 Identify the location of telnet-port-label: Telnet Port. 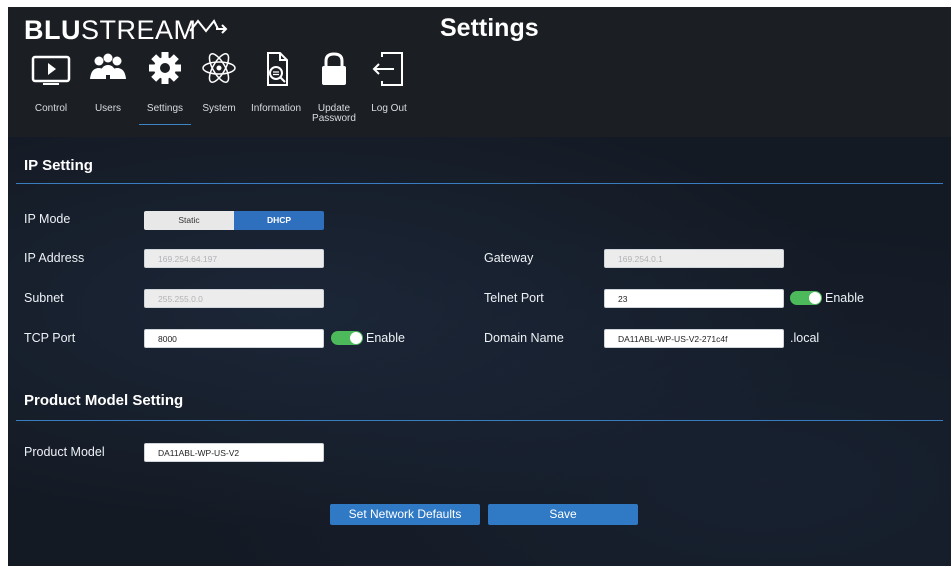
(514, 298).